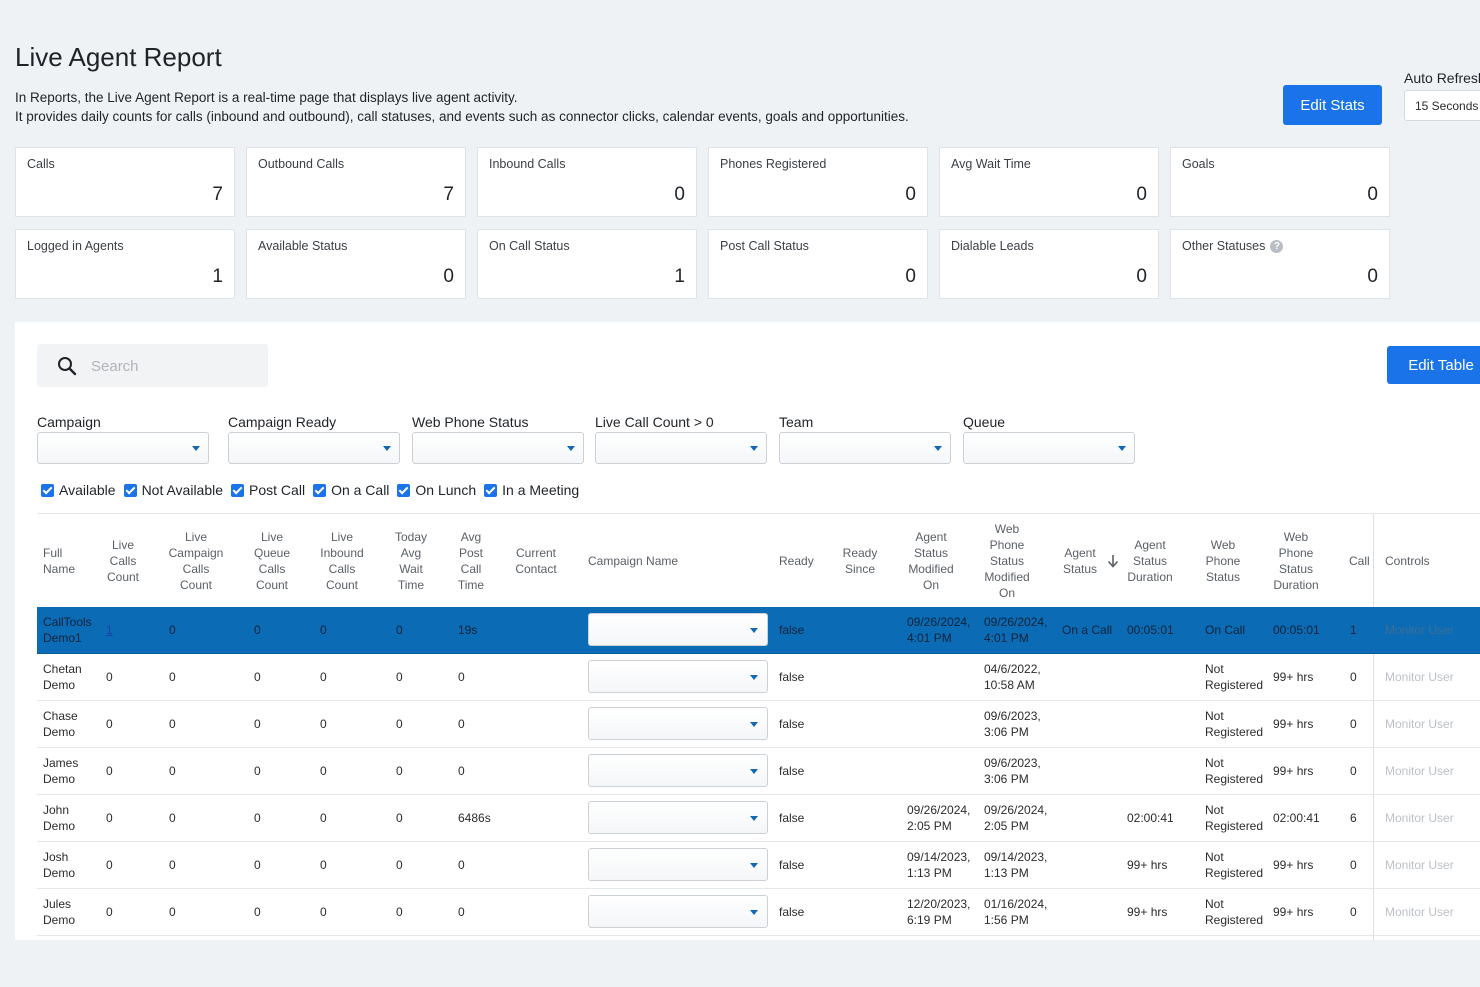 Image resolution: width=1480 pixels, height=987 pixels. I want to click on column-header: Live Queue Calls Count, so click(272, 560).